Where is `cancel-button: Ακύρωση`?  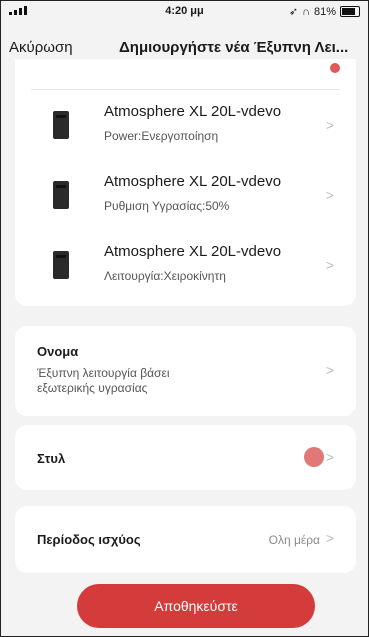
cancel-button: Ακύρωση is located at coordinates (41, 47).